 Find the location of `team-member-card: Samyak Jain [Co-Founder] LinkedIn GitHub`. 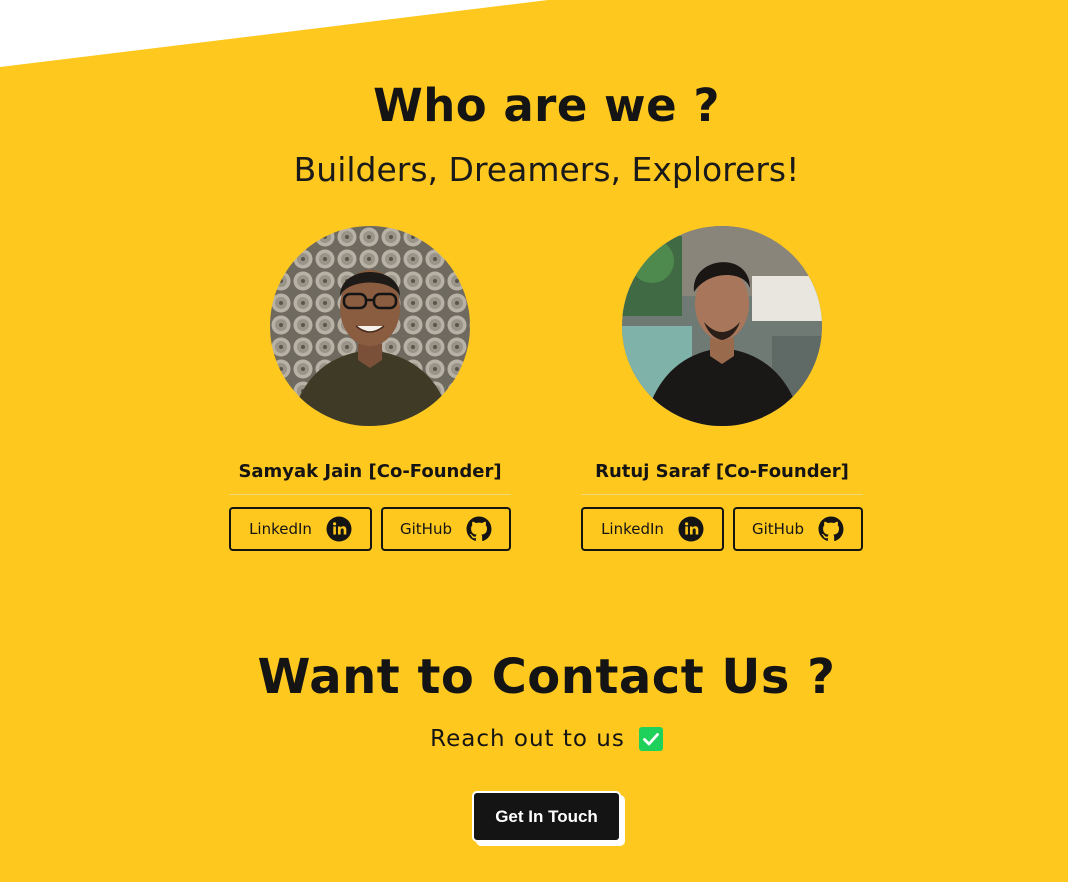

team-member-card: Samyak Jain [Co-Founder] LinkedIn GitHub is located at coordinates (370, 388).